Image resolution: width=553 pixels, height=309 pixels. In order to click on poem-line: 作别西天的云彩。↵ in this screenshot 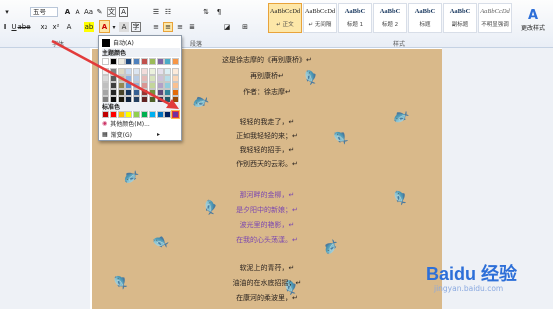, I will do `click(267, 164)`.